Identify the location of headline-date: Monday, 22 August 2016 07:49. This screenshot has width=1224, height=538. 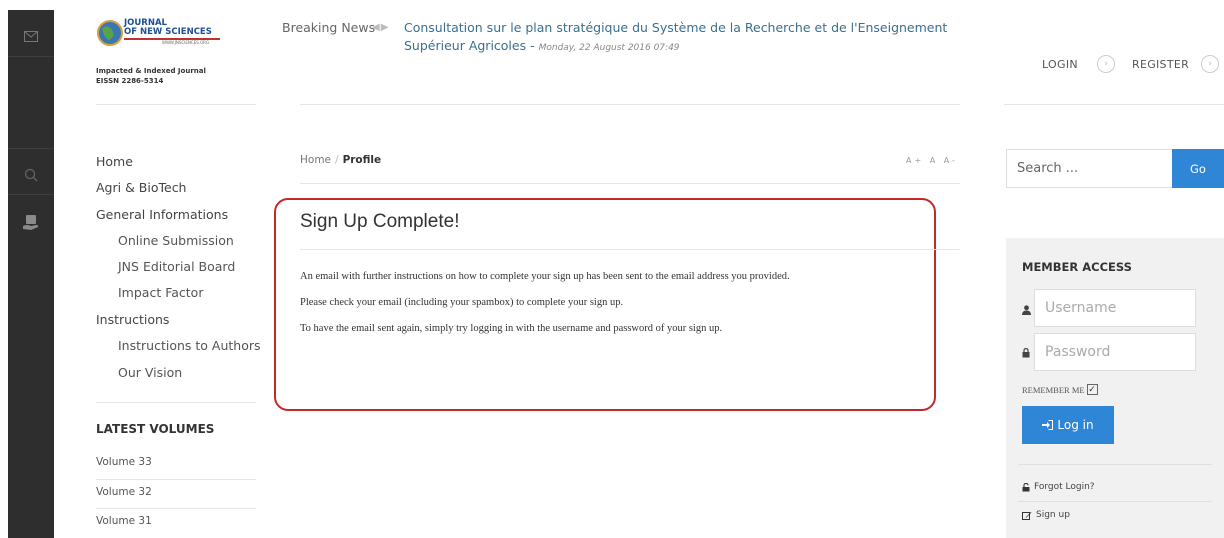
(609, 48).